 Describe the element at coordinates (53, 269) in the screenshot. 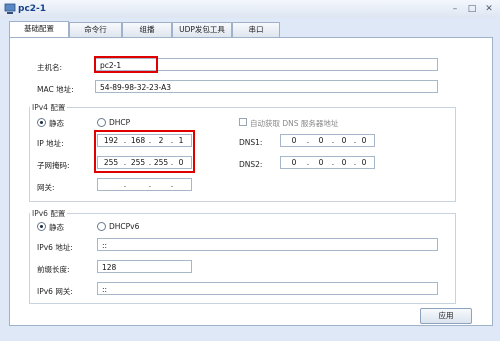

I see `prefix-label: 前缀长度:` at that location.